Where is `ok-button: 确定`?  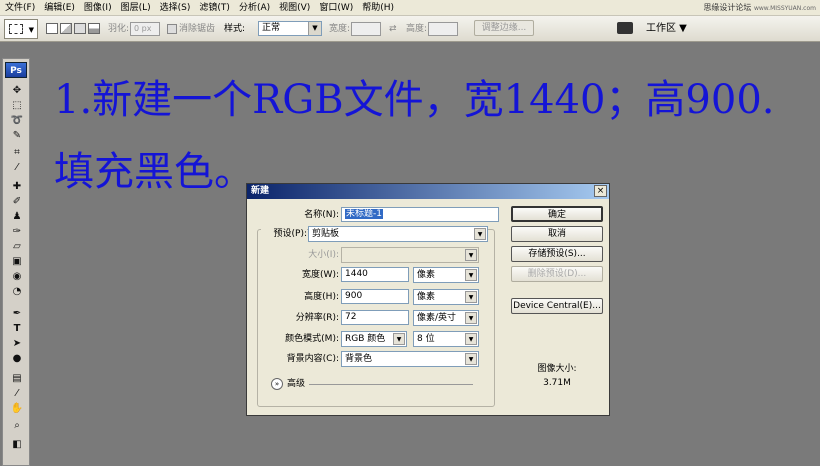
ok-button: 确定 is located at coordinates (557, 214).